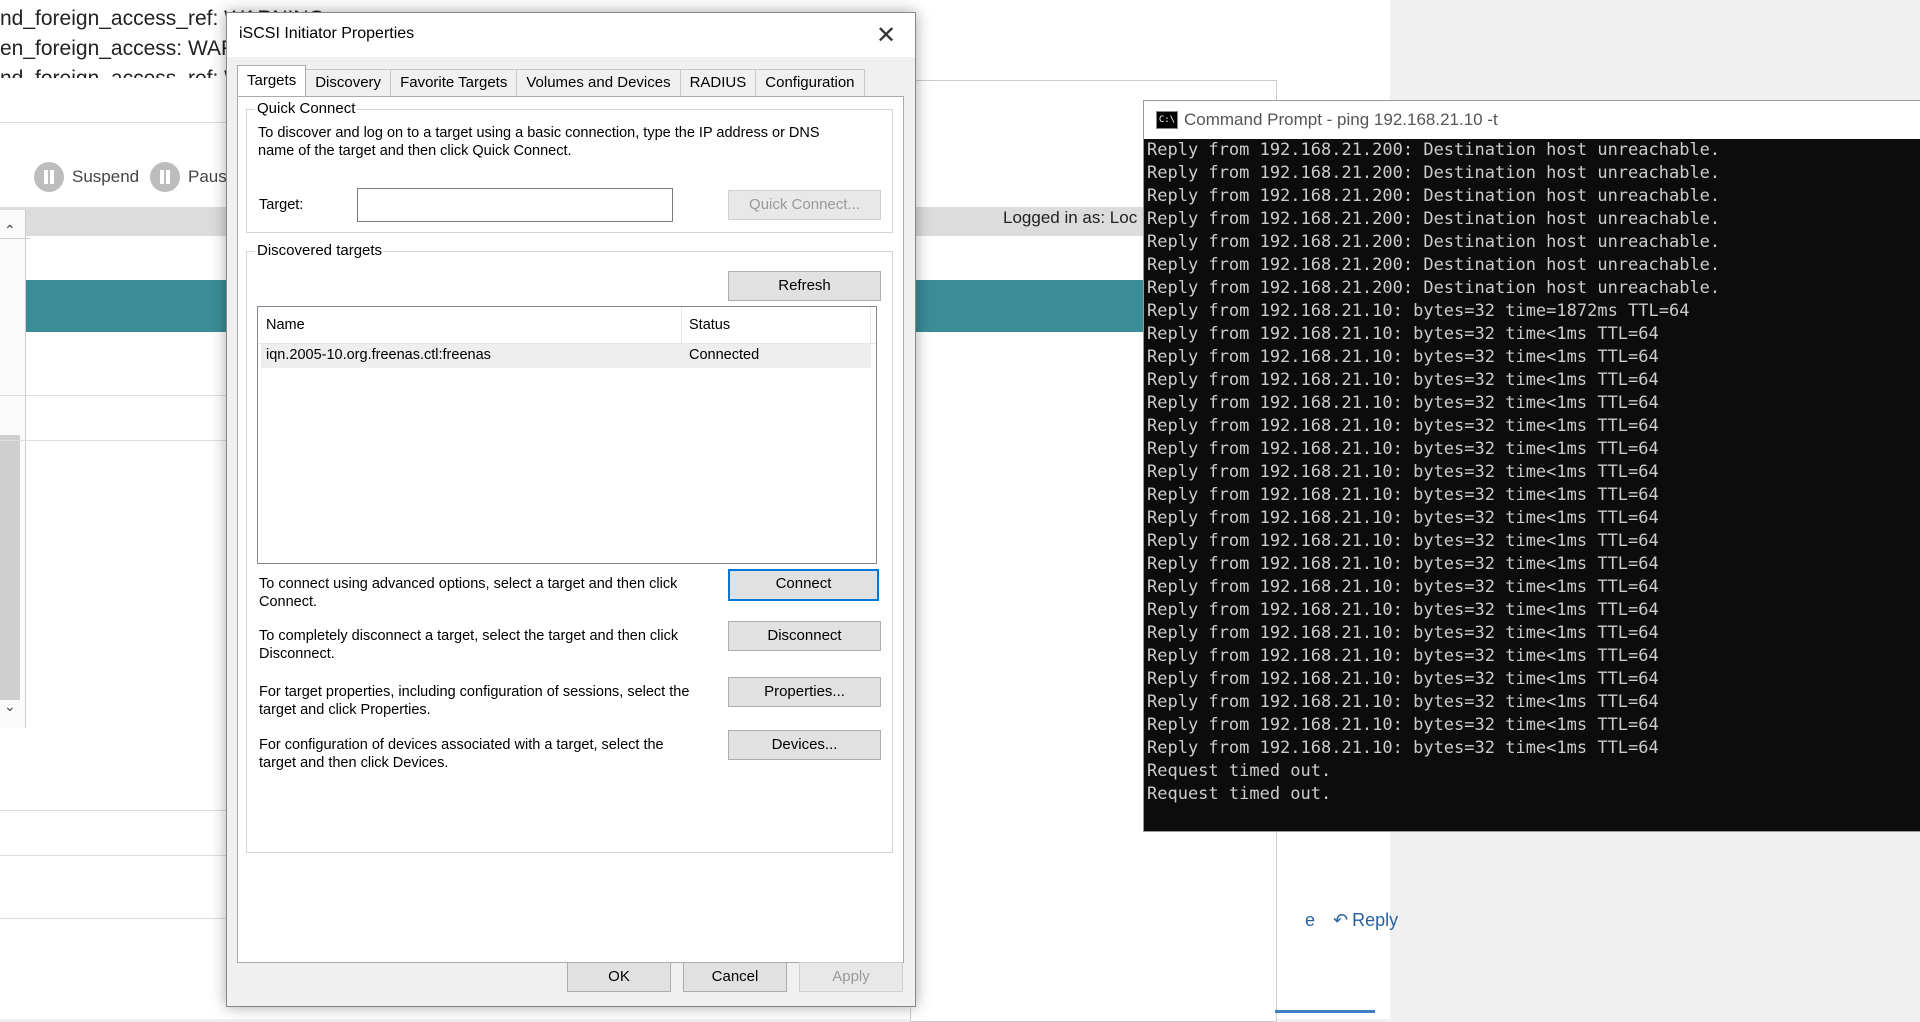 The height and width of the screenshot is (1022, 1920). Describe the element at coordinates (803, 585) in the screenshot. I see `connect-button: Connect` at that location.